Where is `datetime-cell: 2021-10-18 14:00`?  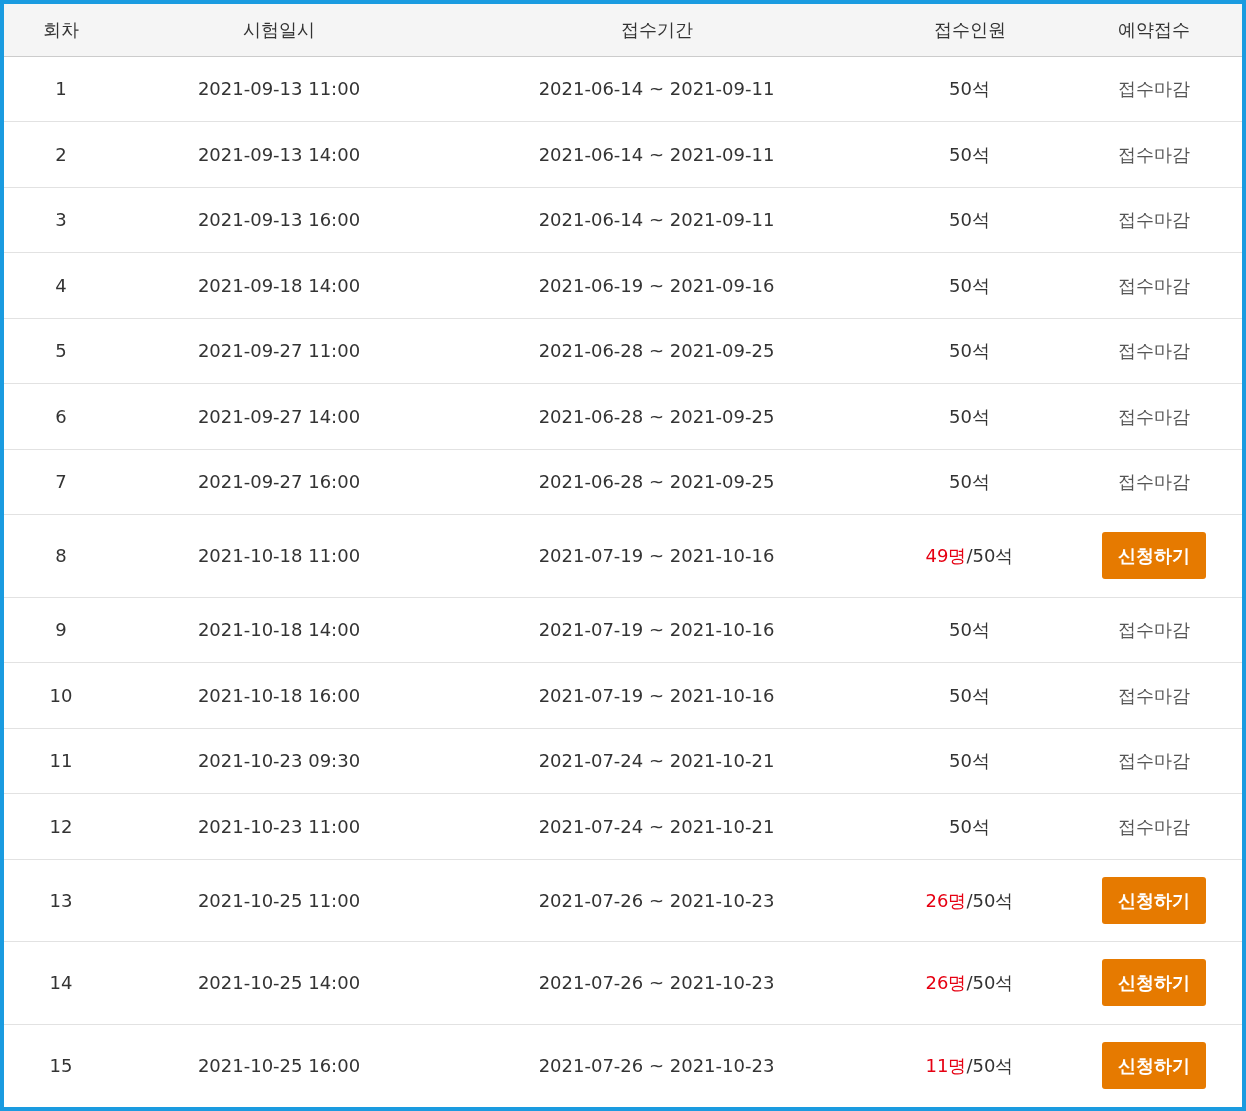 datetime-cell: 2021-10-18 14:00 is located at coordinates (279, 630).